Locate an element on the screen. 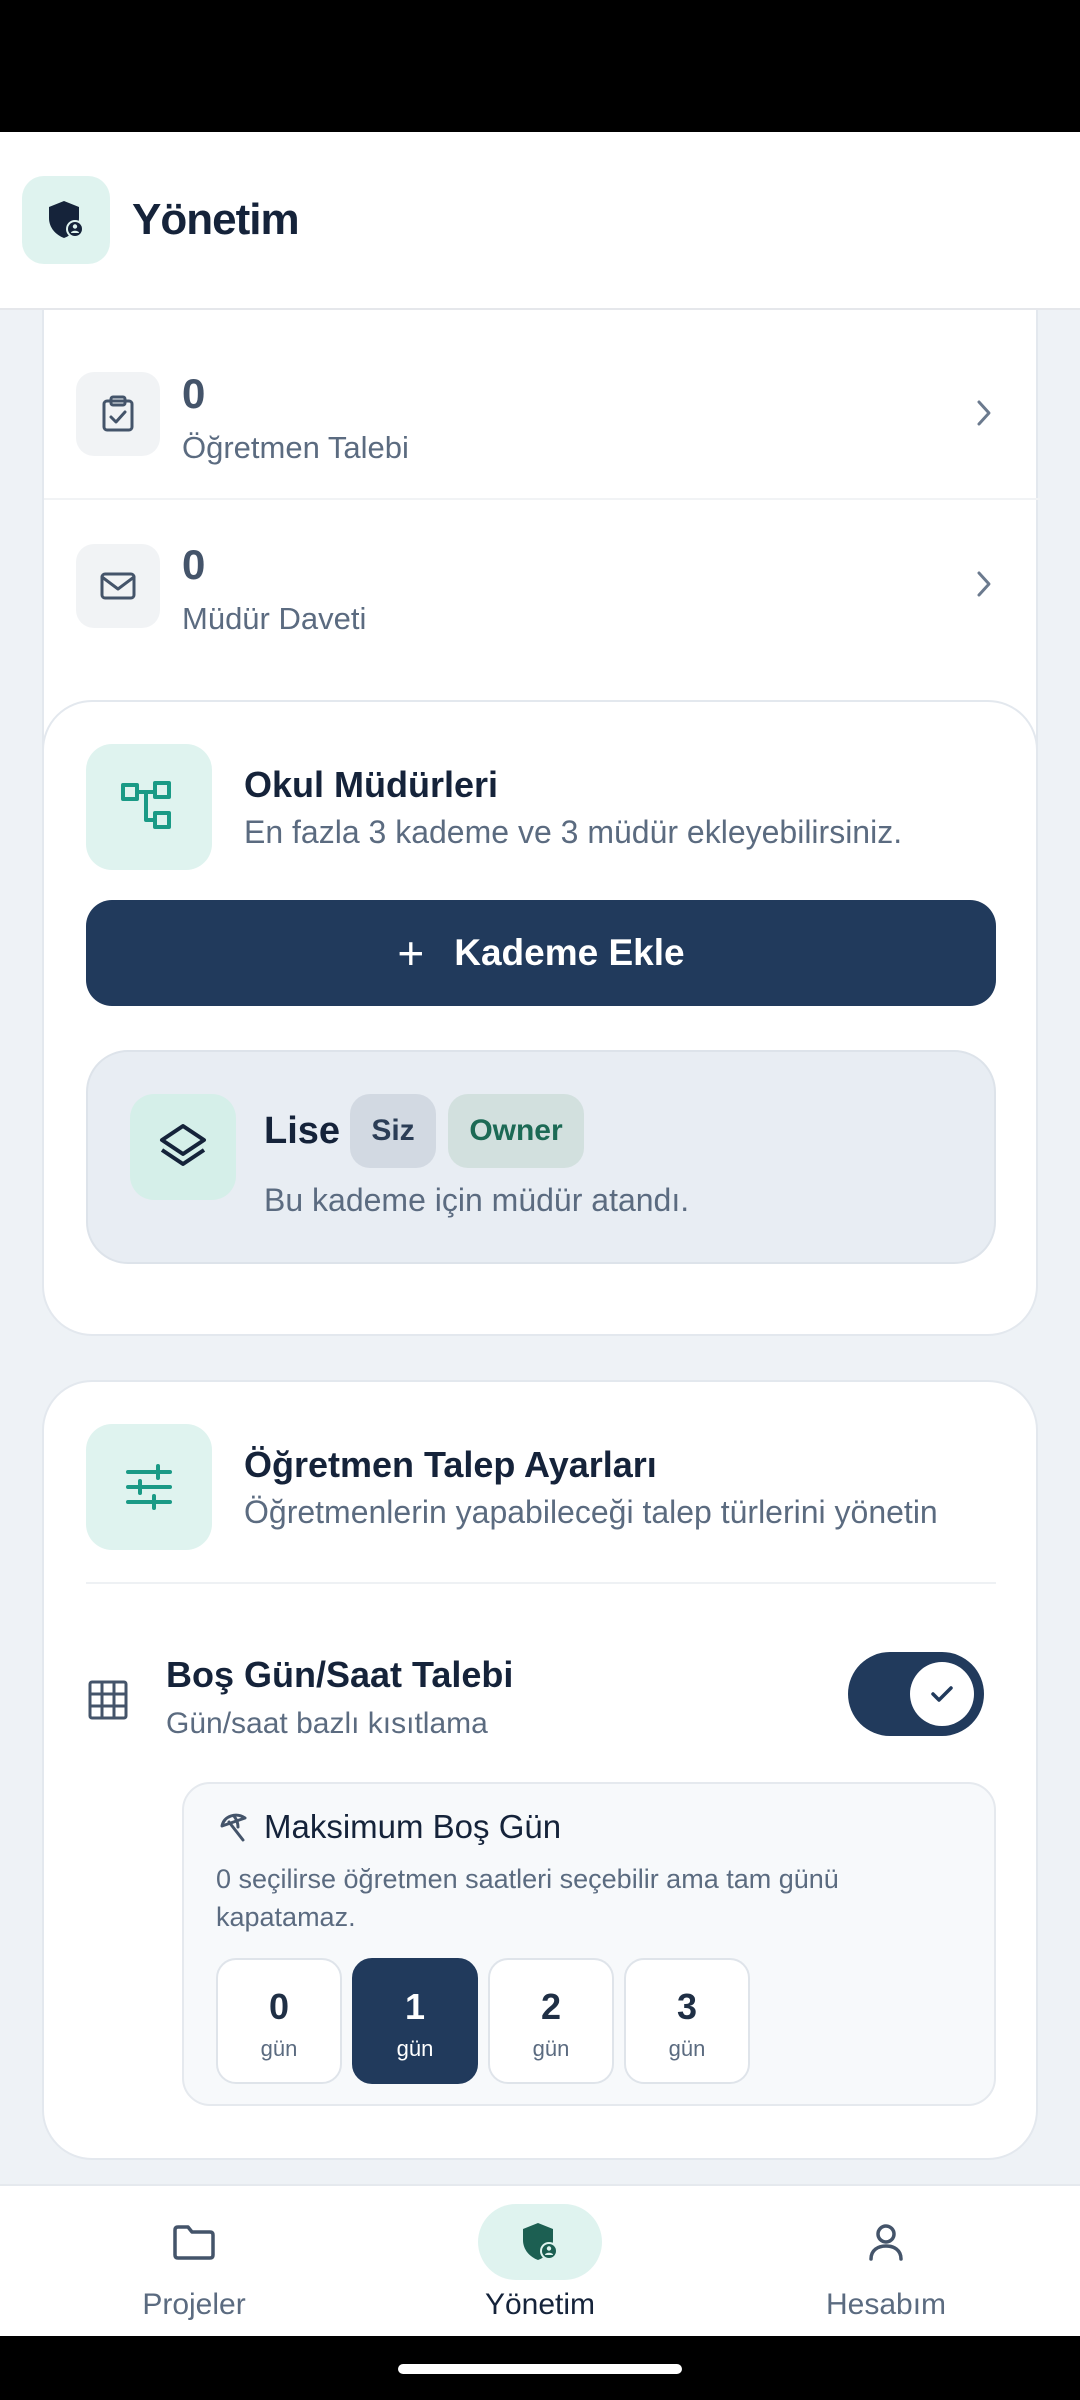  add-level-label: Kademe Ekle is located at coordinates (569, 952).